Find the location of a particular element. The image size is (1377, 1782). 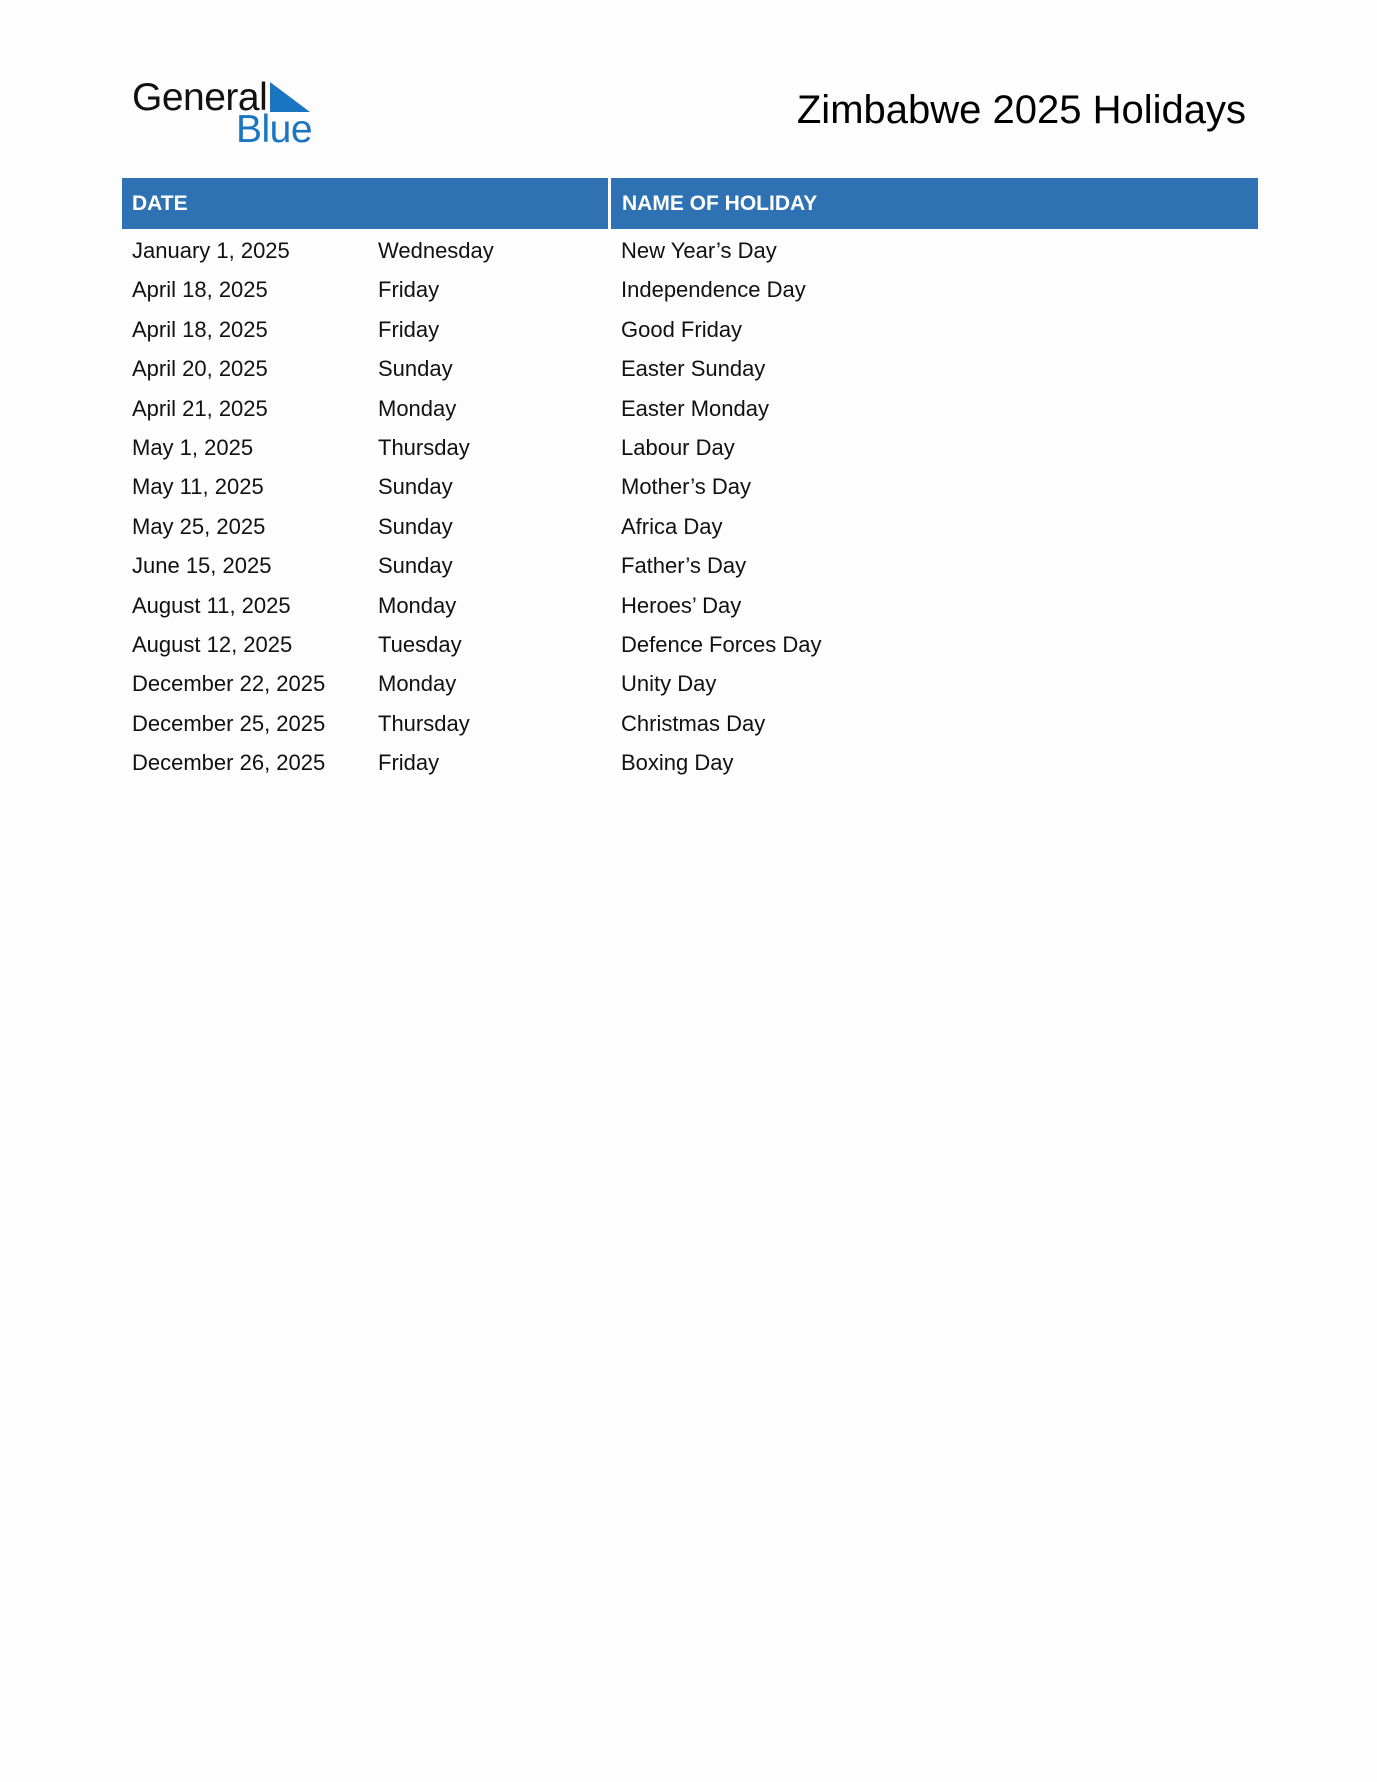

table-row: May 25, 2025 Sunday Africa Day is located at coordinates (690, 526).